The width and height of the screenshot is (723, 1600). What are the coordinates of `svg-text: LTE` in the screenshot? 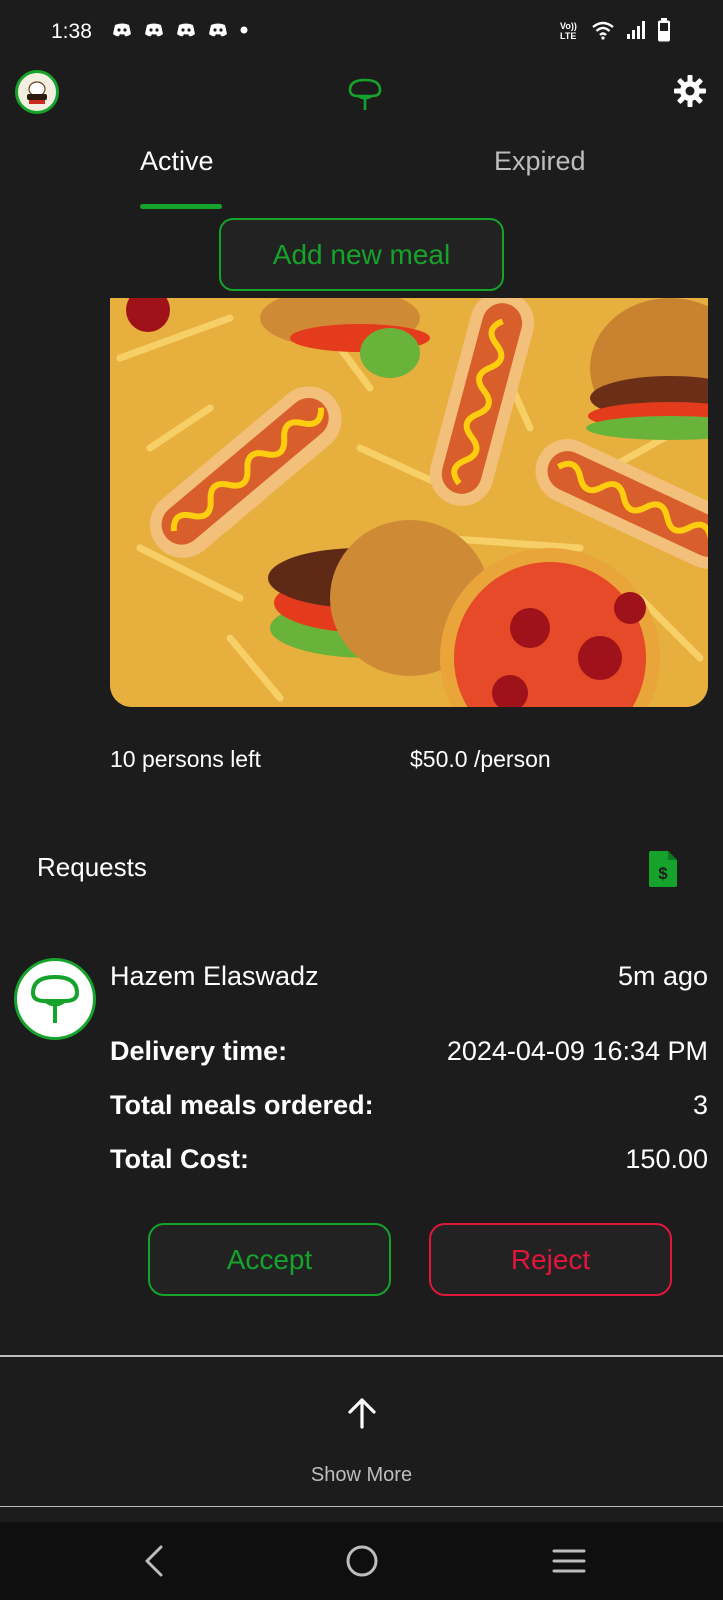 It's located at (568, 36).